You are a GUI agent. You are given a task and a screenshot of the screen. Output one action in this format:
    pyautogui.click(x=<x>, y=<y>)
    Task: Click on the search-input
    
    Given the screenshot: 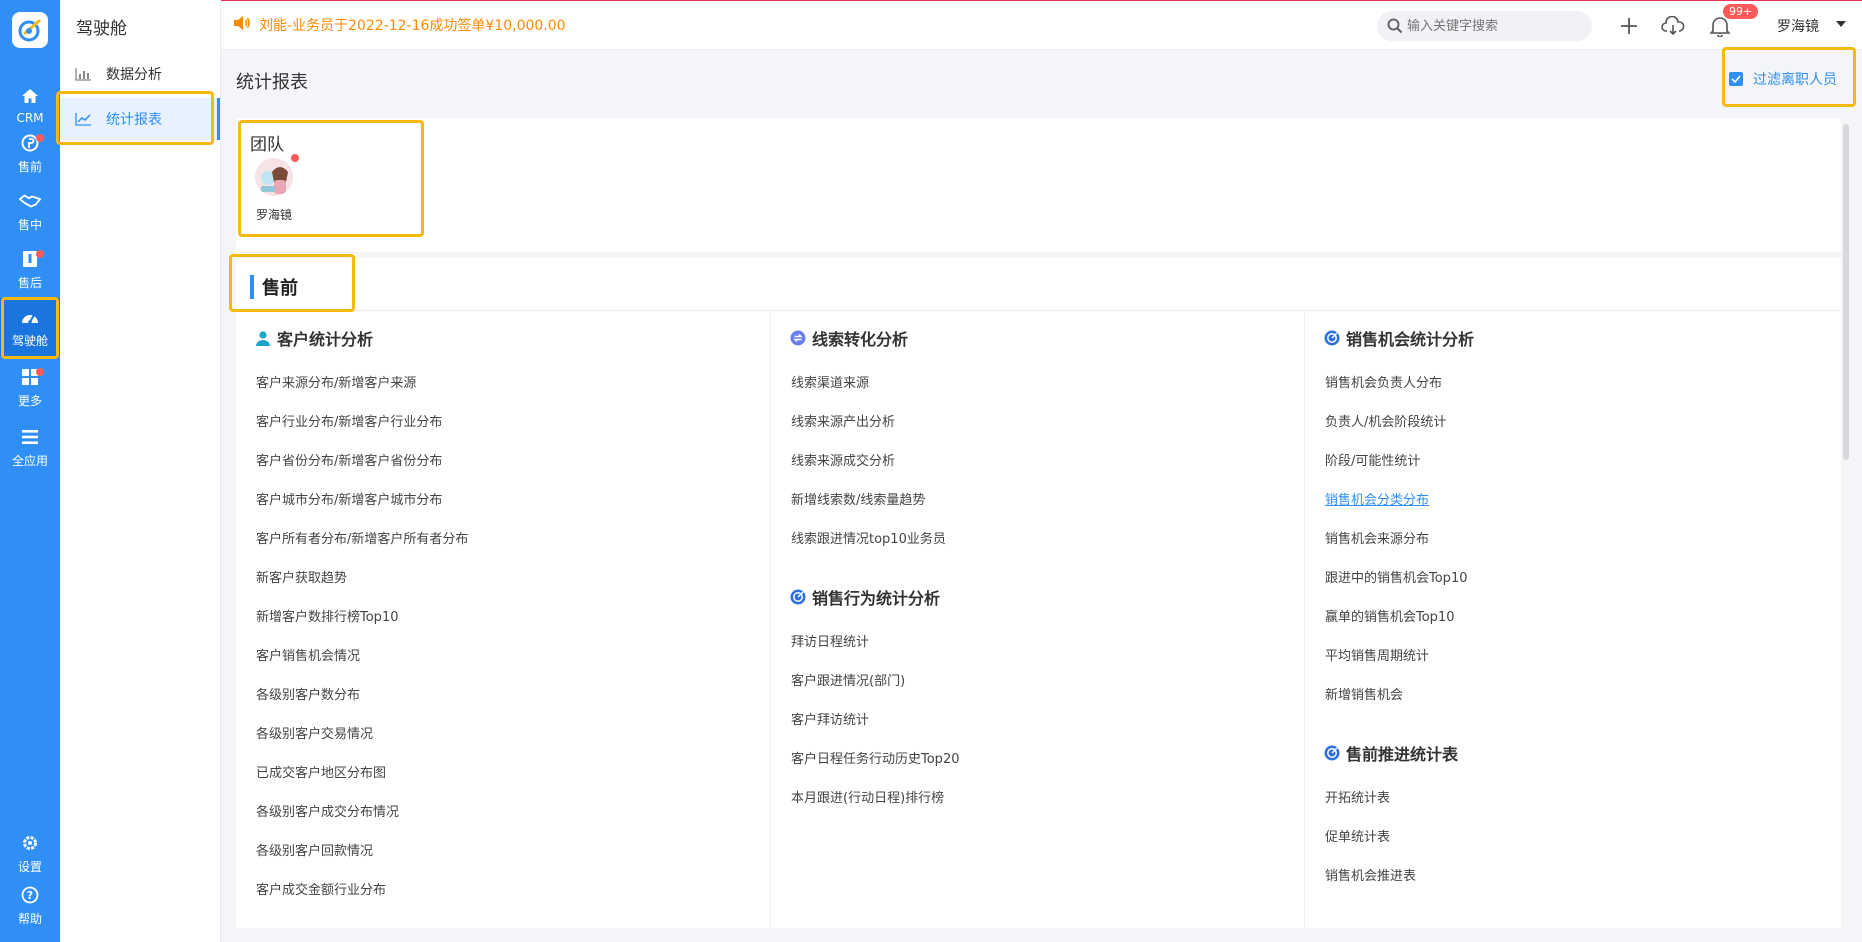 What is the action you would take?
    pyautogui.click(x=1484, y=26)
    